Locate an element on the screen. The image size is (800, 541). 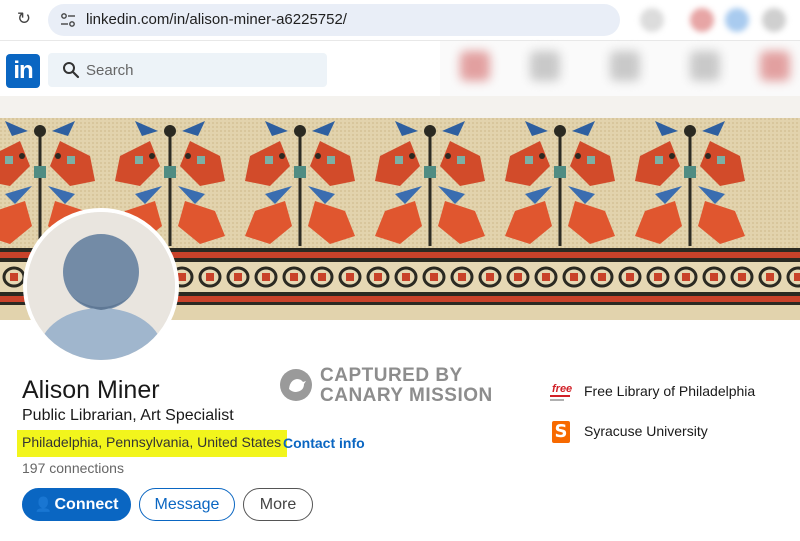
free-library-logo: free is located at coordinates (561, 392).